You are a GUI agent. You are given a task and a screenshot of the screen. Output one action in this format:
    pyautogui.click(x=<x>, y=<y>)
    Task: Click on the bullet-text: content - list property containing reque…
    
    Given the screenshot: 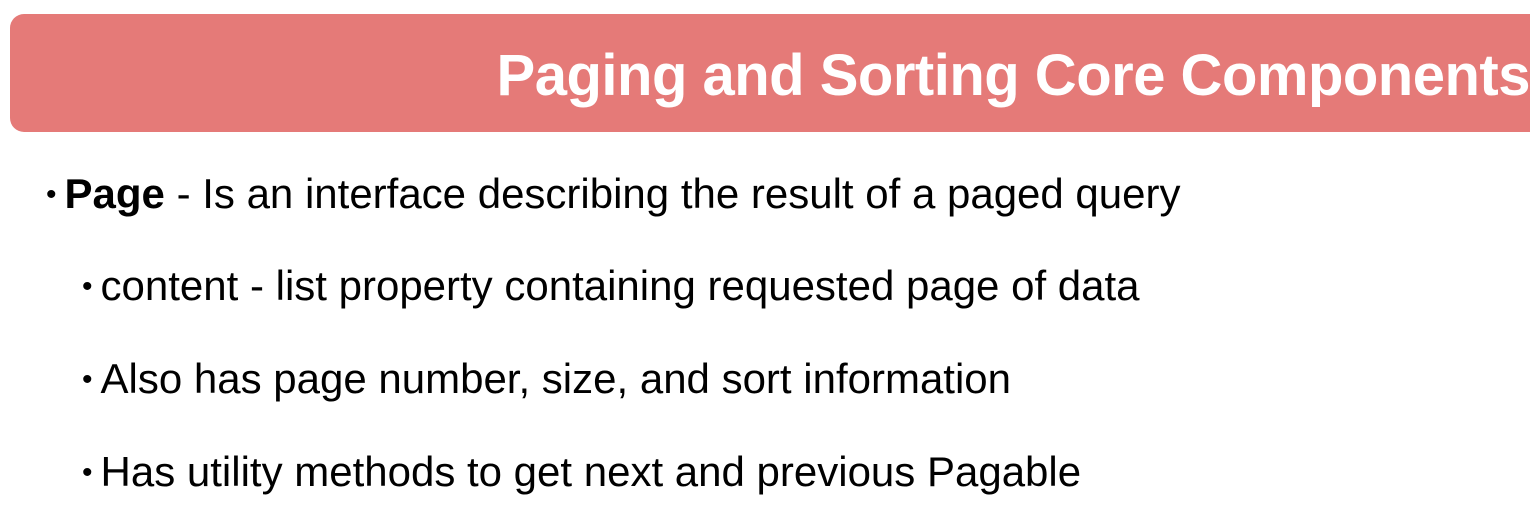 What is the action you would take?
    pyautogui.click(x=620, y=285)
    